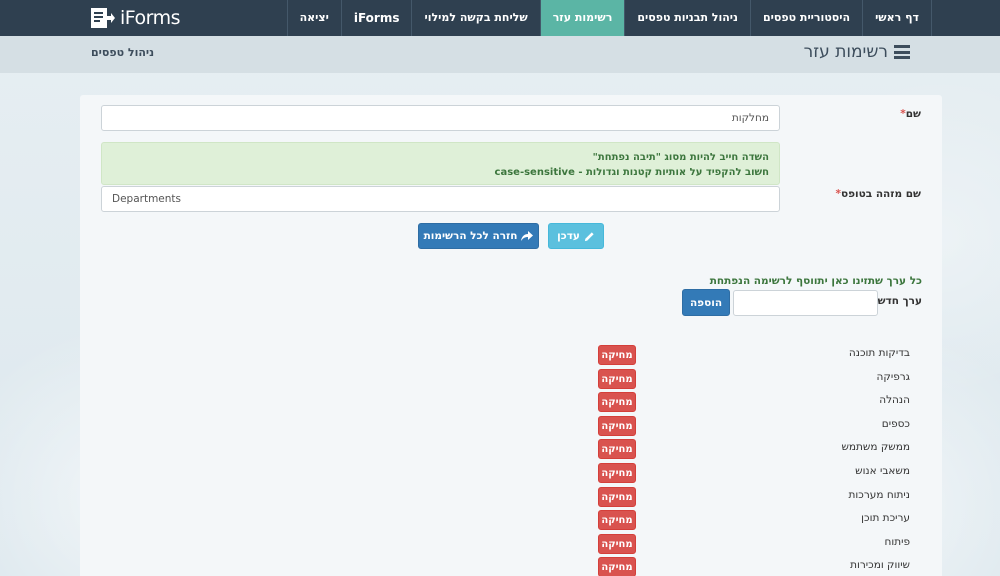 This screenshot has height=576, width=1000. I want to click on list-item: משאבי אנוש מחיקה, so click(511, 473).